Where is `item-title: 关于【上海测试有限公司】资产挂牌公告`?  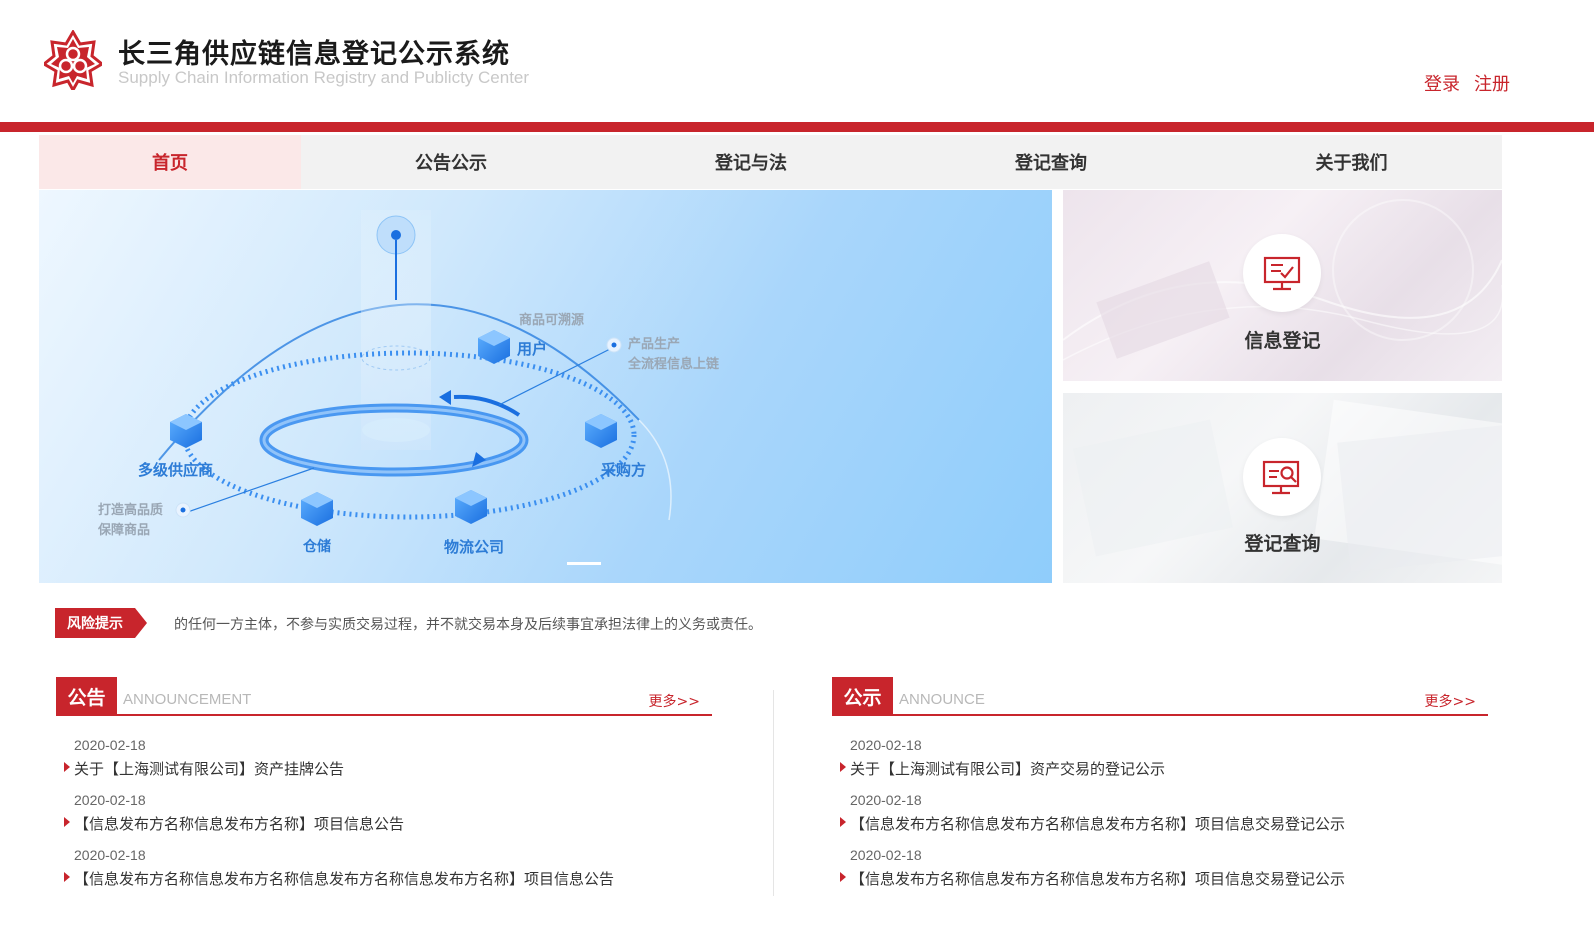 item-title: 关于【上海测试有限公司】资产挂牌公告 is located at coordinates (209, 768).